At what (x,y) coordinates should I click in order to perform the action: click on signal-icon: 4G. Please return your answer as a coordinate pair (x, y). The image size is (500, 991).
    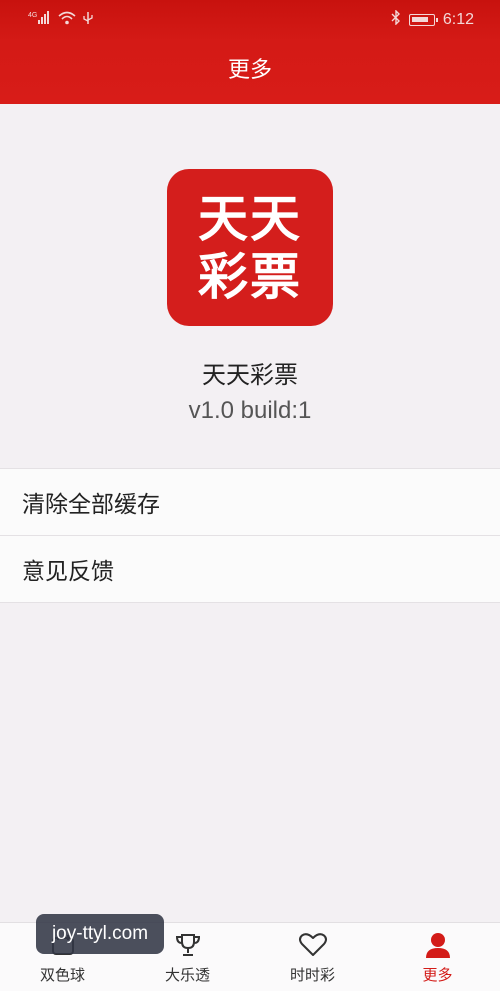
    Looking at the image, I should click on (40, 20).